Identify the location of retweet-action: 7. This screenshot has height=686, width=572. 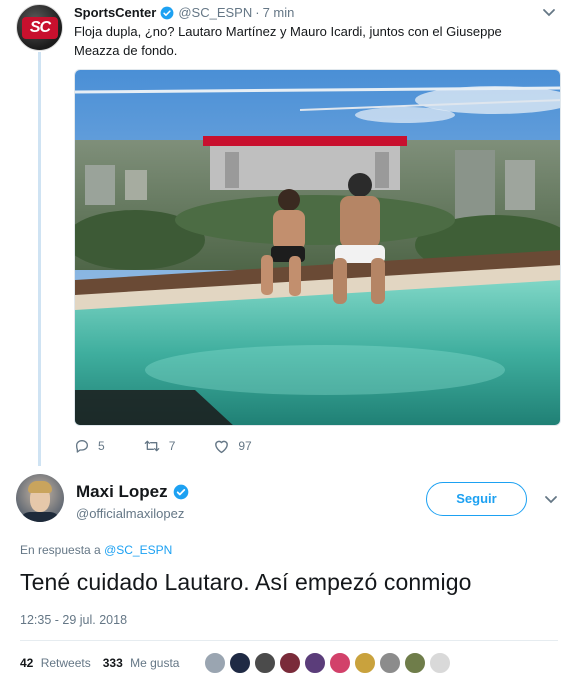
(159, 446).